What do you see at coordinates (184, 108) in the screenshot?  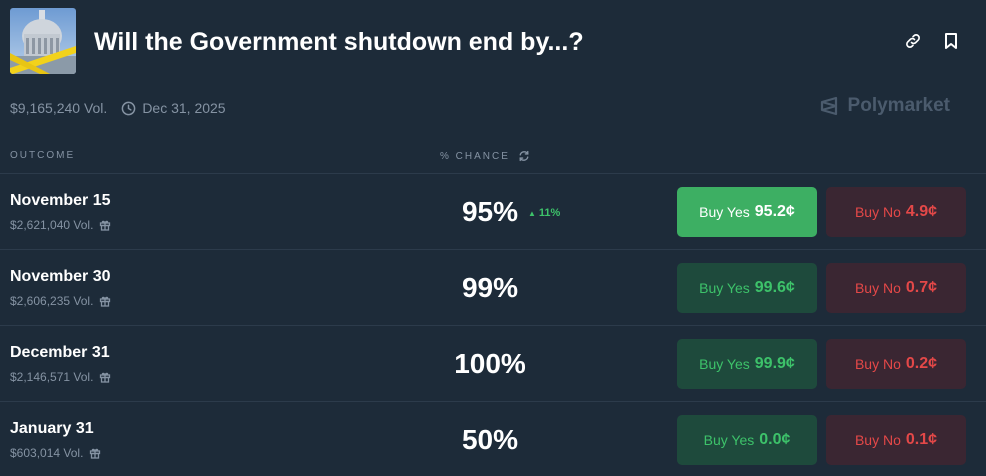 I see `market-end-date: Dec 31, 2025` at bounding box center [184, 108].